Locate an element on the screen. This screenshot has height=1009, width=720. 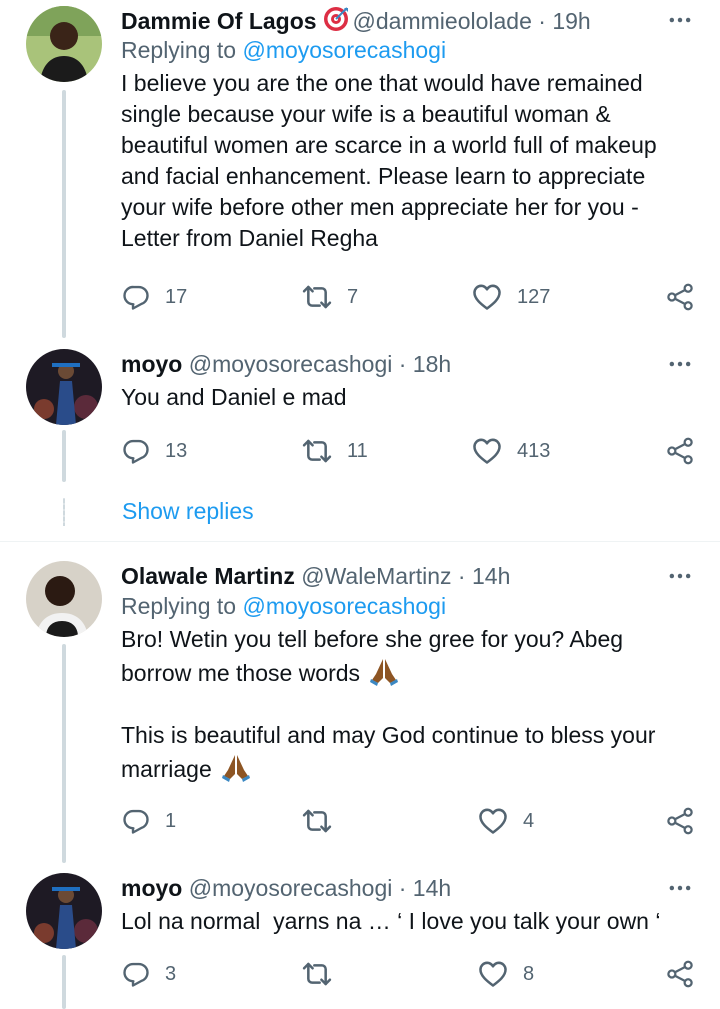
tweet-text-line: marriage is located at coordinates (166, 769).